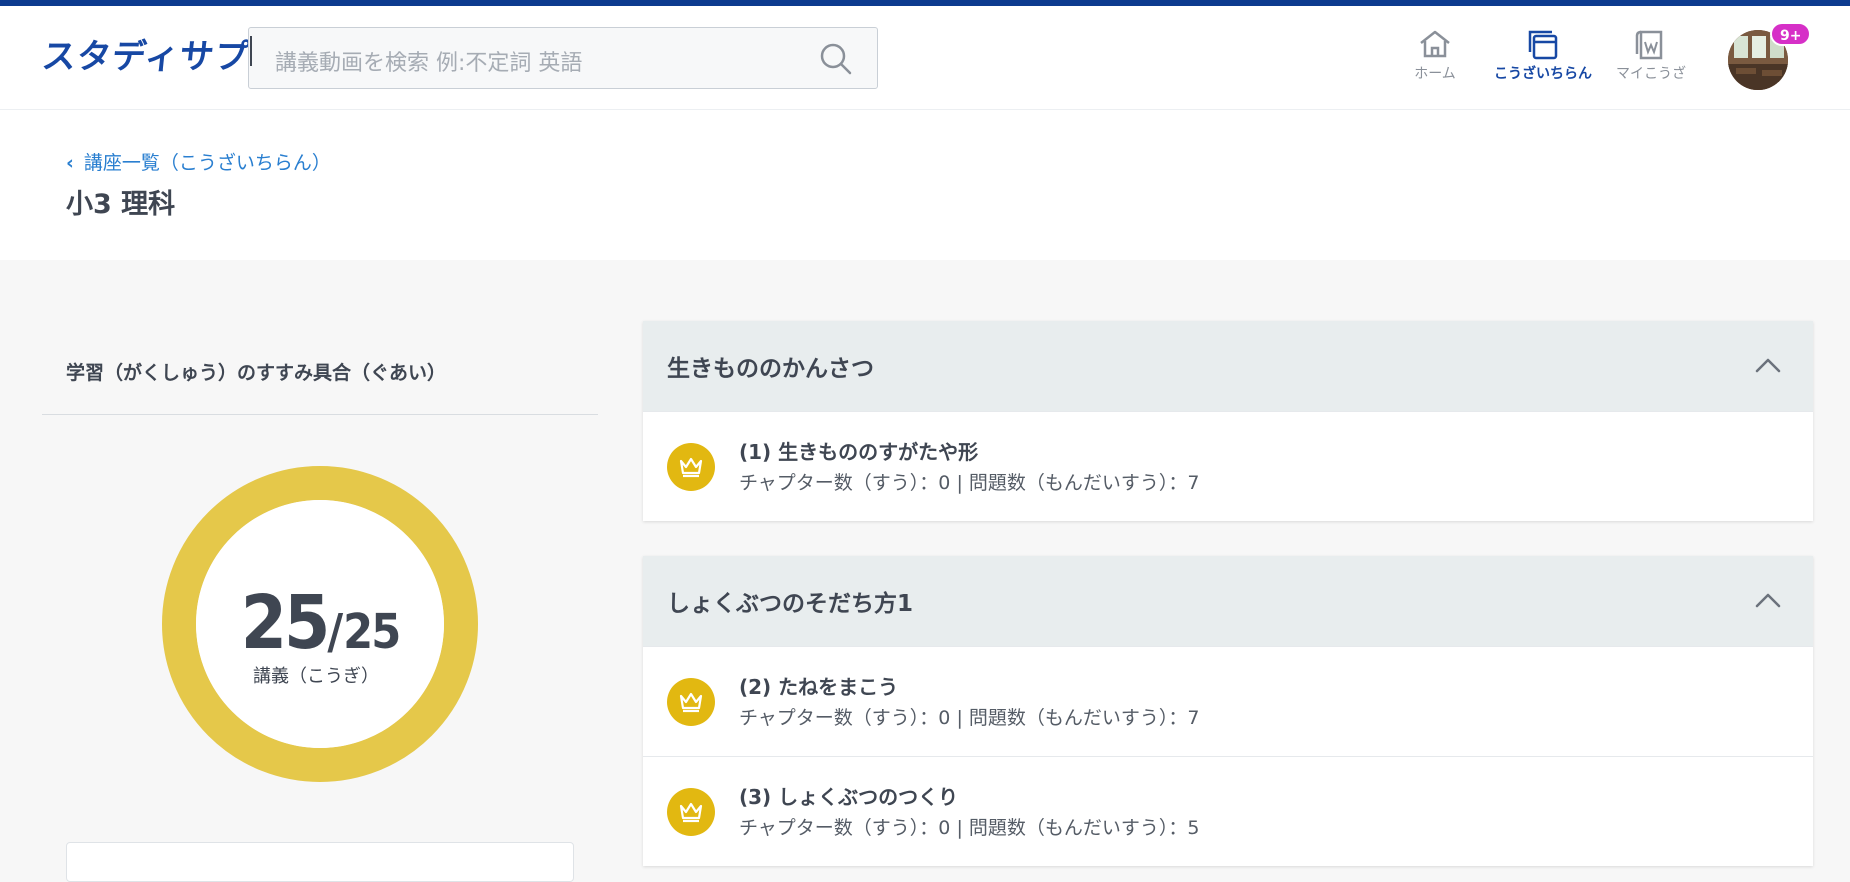  What do you see at coordinates (1228, 701) in the screenshot?
I see `lesson-item: (2) たねをまこう チャプター数（すう）：0 | 問題数（もんだいすう）：7` at bounding box center [1228, 701].